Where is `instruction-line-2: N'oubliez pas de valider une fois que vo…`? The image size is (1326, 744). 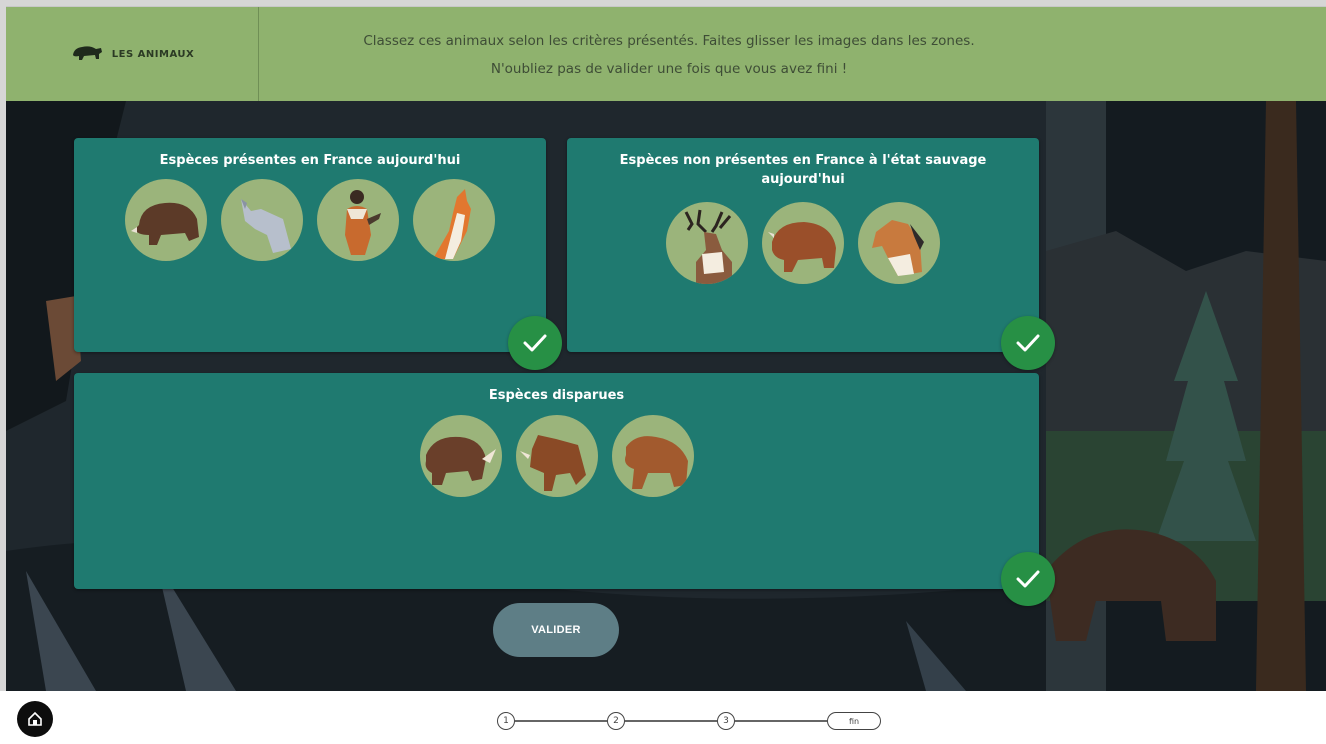
instruction-line-2: N'oubliez pas de valider une fois que vo… is located at coordinates (669, 68).